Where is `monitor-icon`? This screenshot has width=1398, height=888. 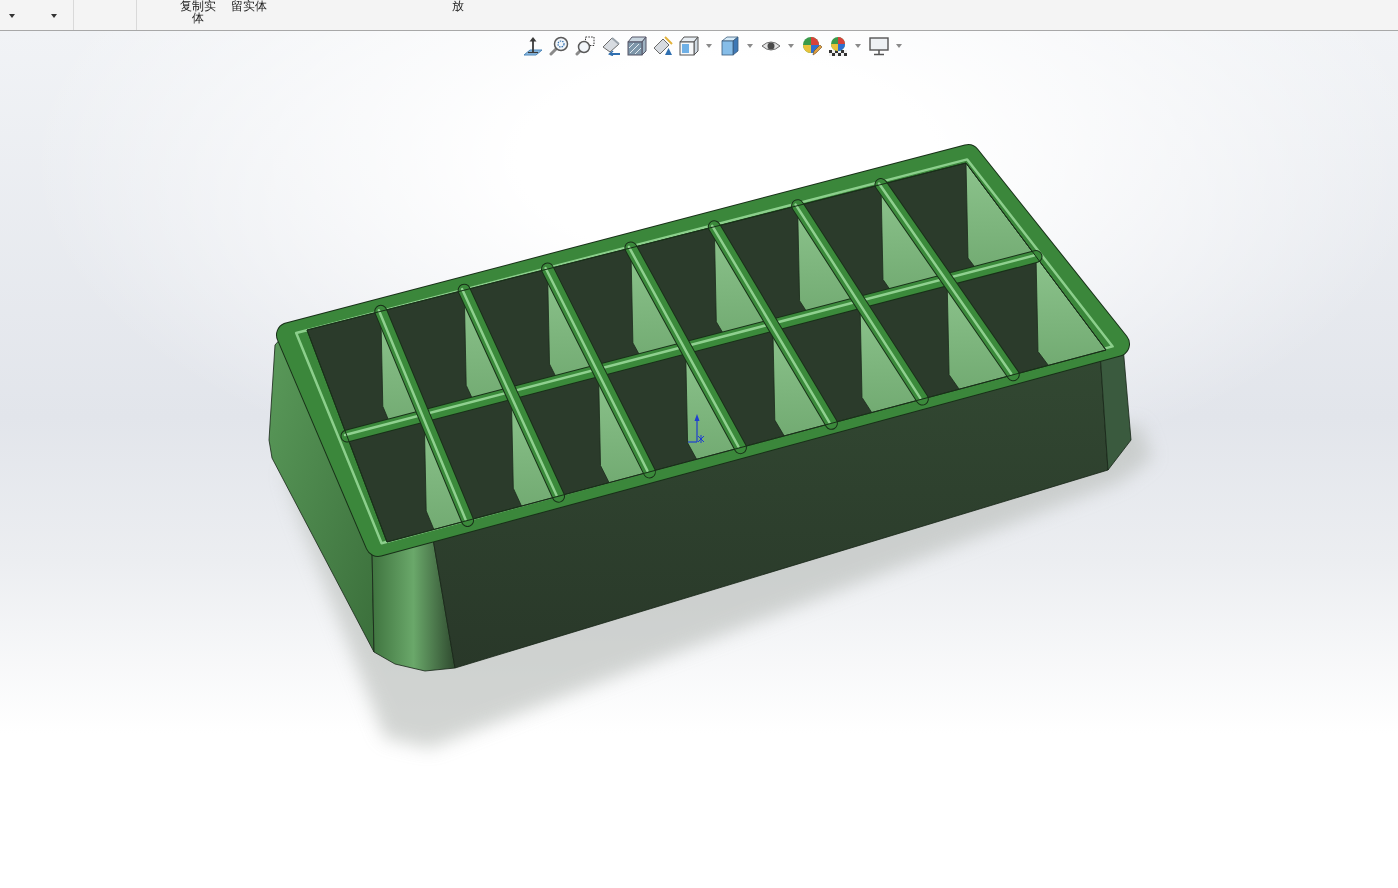 monitor-icon is located at coordinates (879, 45).